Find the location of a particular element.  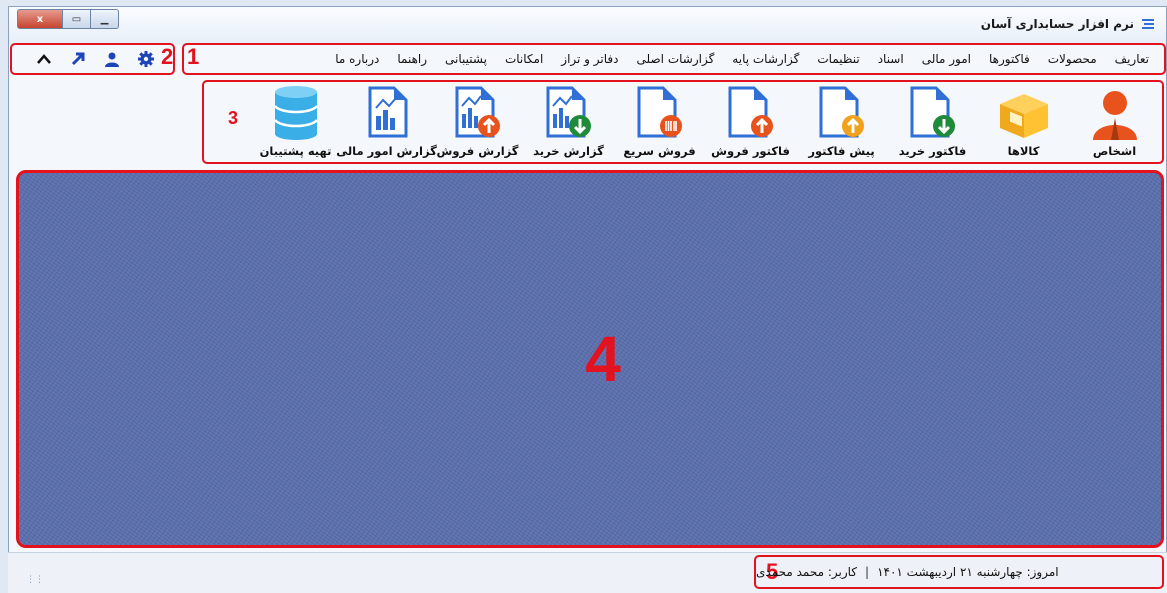

close-button: x is located at coordinates (40, 19).